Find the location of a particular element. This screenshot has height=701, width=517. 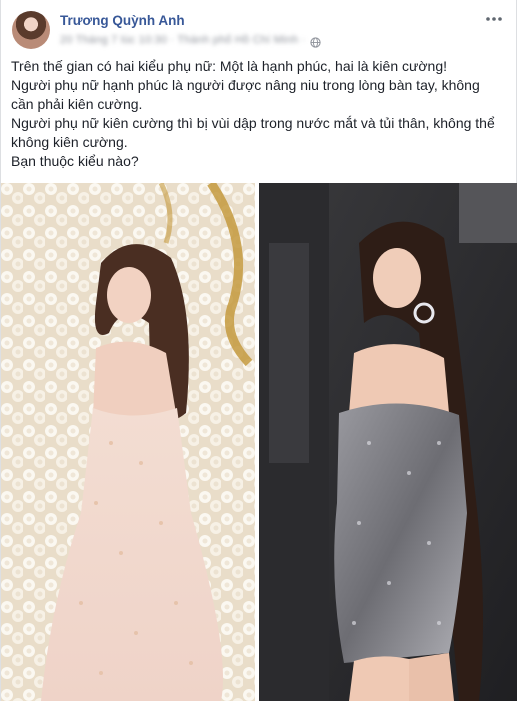

post-text-line: cần phải kiên cường. is located at coordinates (77, 104).